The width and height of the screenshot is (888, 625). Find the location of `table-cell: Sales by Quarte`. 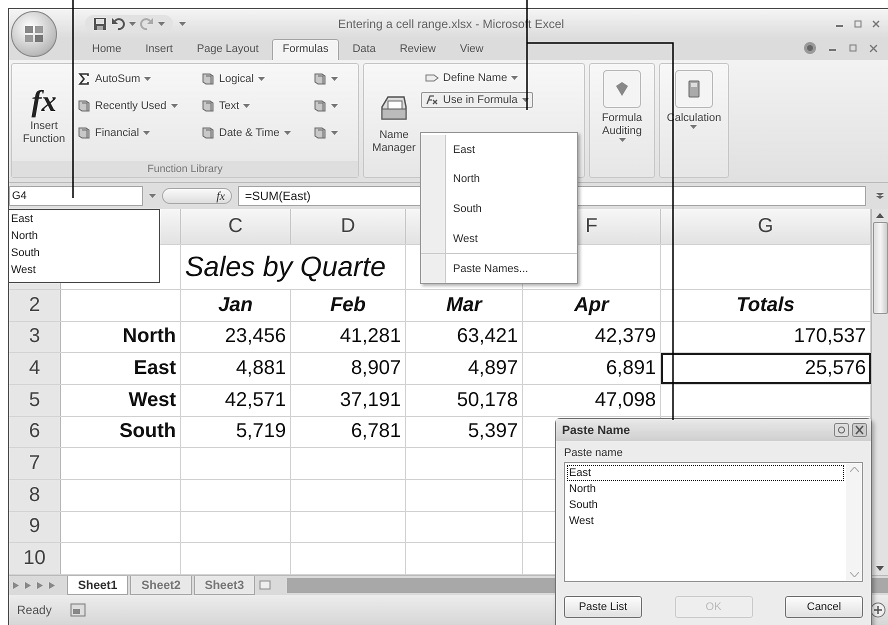

table-cell: Sales by Quarte is located at coordinates (293, 267).